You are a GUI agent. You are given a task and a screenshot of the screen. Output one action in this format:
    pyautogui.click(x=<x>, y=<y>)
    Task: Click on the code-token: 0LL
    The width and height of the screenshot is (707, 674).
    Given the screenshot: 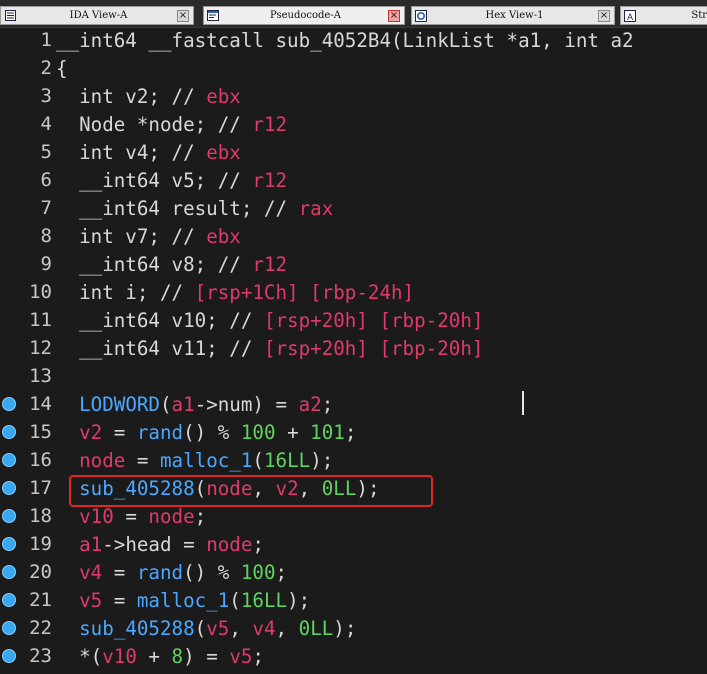 What is the action you would take?
    pyautogui.click(x=316, y=628)
    